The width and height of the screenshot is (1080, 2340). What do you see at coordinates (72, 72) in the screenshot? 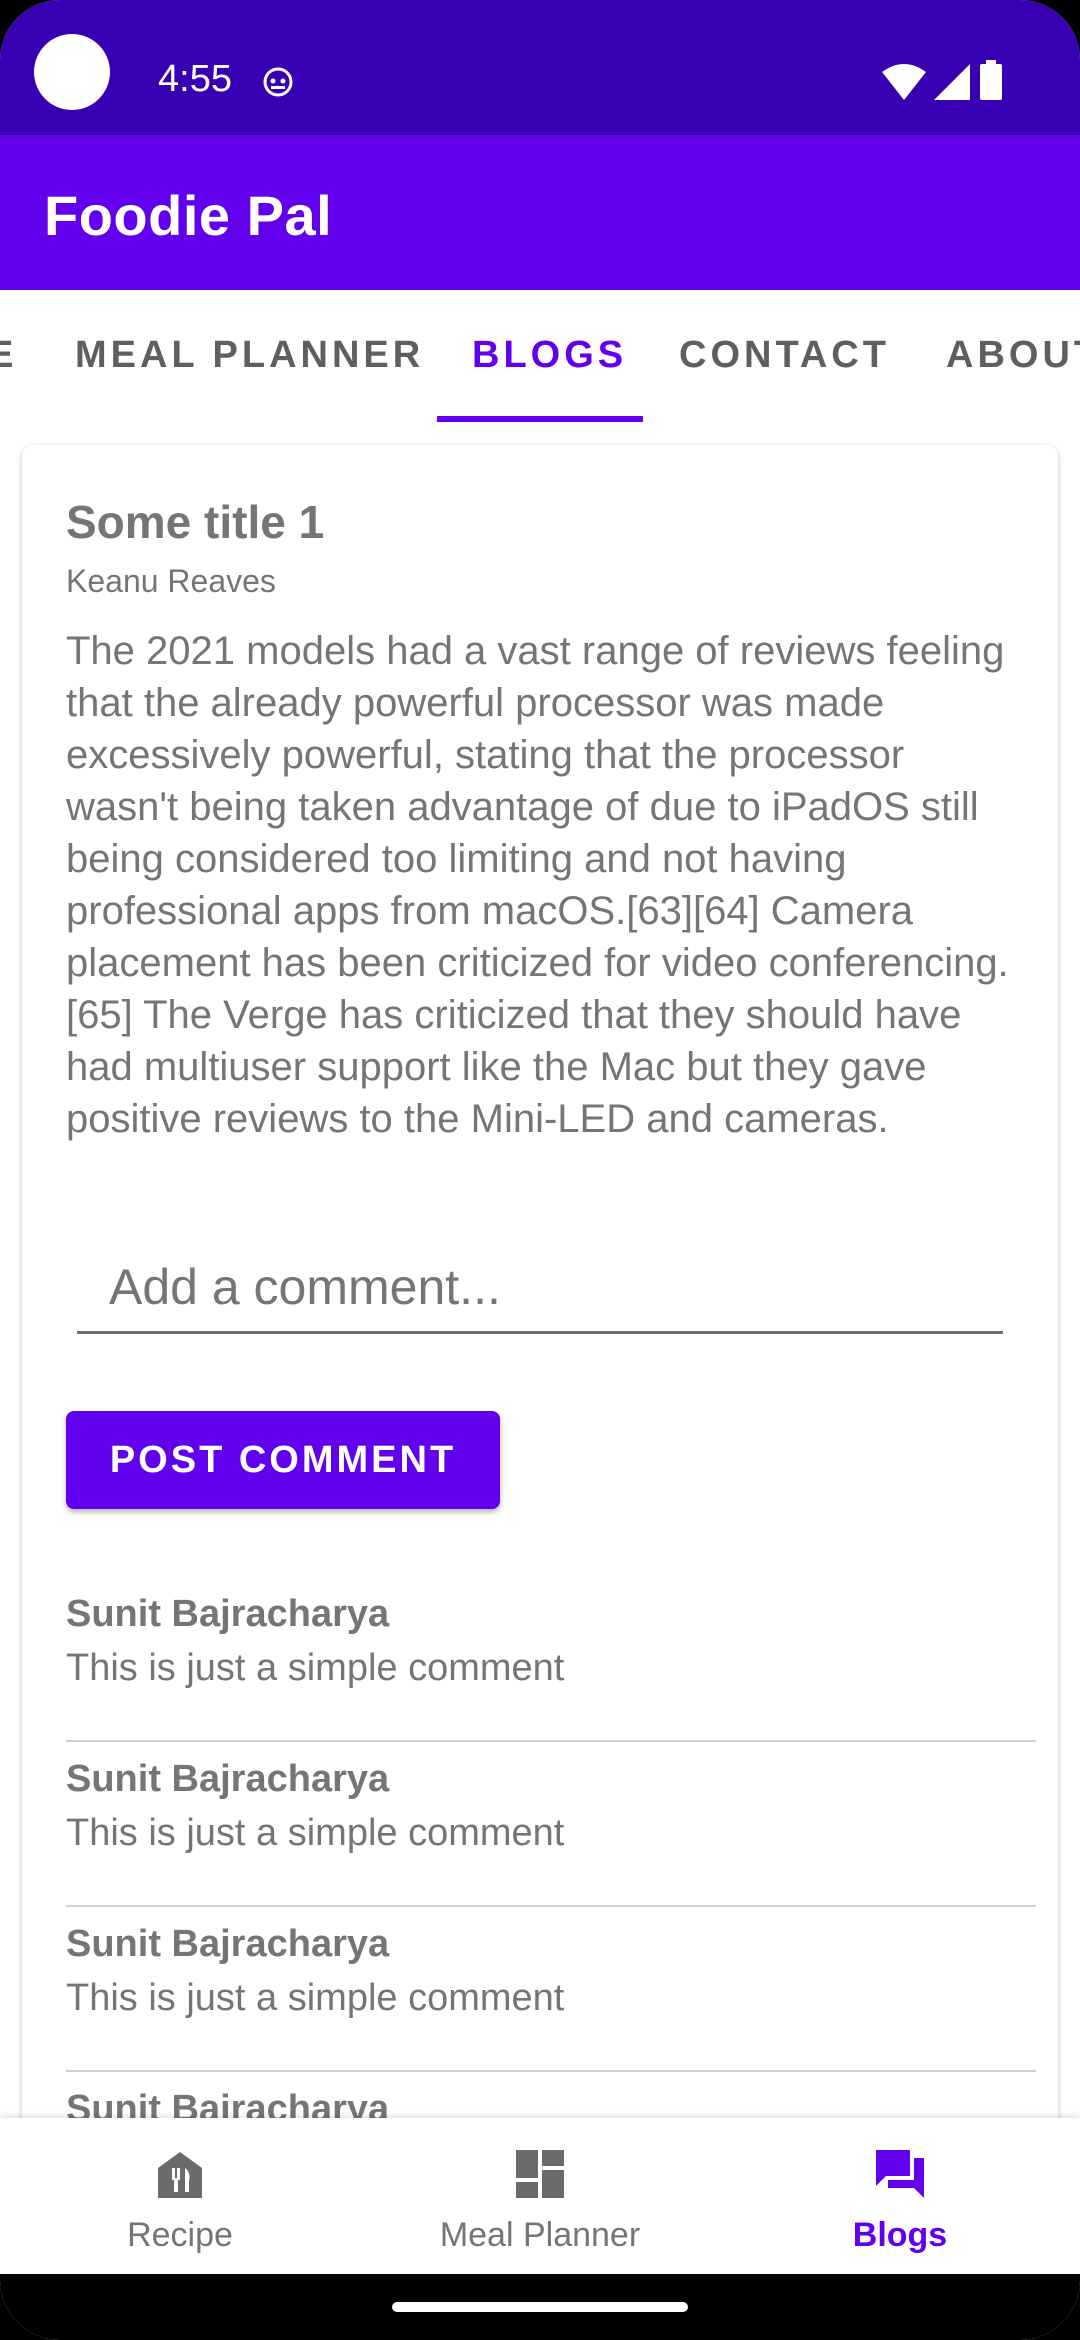
I see `camera-cutout` at bounding box center [72, 72].